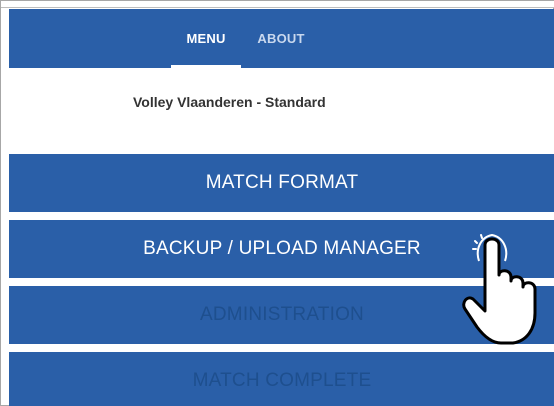 The width and height of the screenshot is (554, 406). Describe the element at coordinates (281, 315) in the screenshot. I see `administration-button: ADMINISTRATION` at that location.